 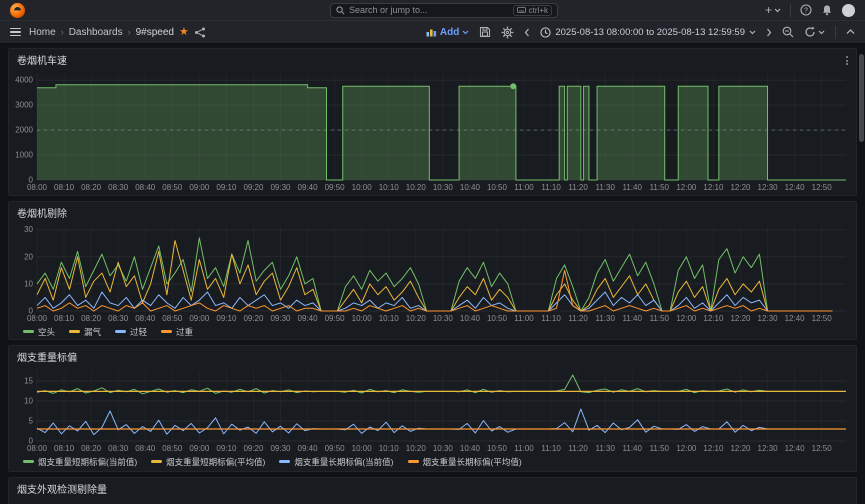 What do you see at coordinates (96, 32) in the screenshot?
I see `breadcrumb-dashboards: Dashboards` at bounding box center [96, 32].